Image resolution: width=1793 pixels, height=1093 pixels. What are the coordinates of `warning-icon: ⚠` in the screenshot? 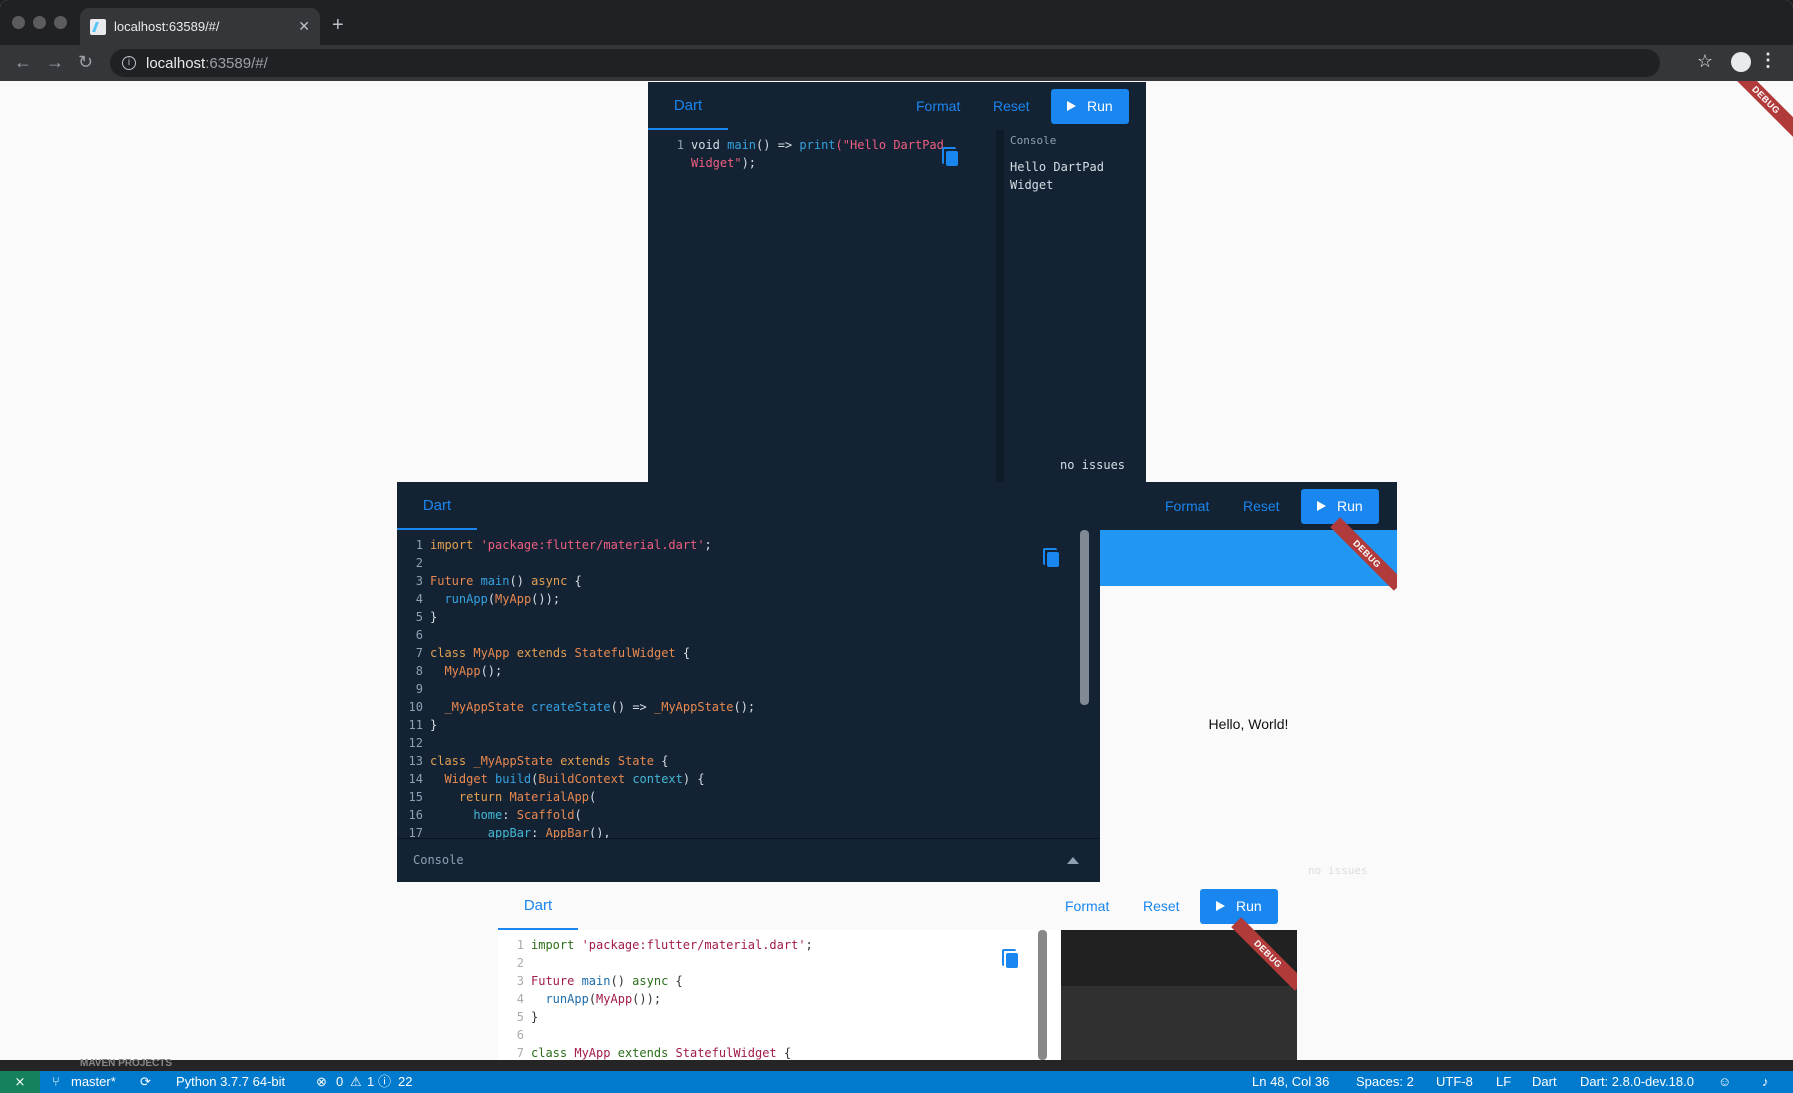 It's located at (356, 1081).